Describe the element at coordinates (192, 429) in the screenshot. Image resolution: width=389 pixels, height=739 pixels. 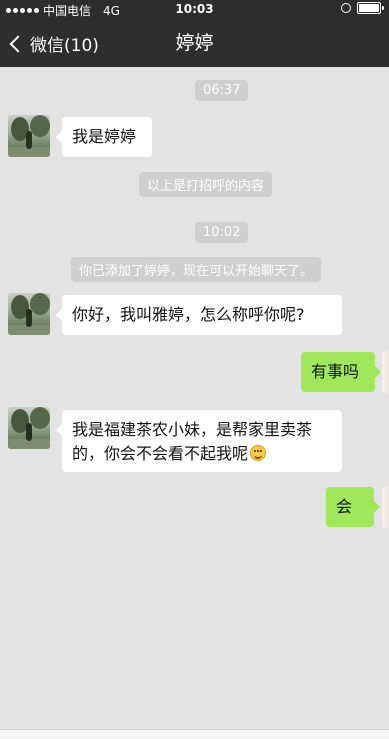
I see `message-line: 我是福建茶农小妹，是帮家里卖茶` at that location.